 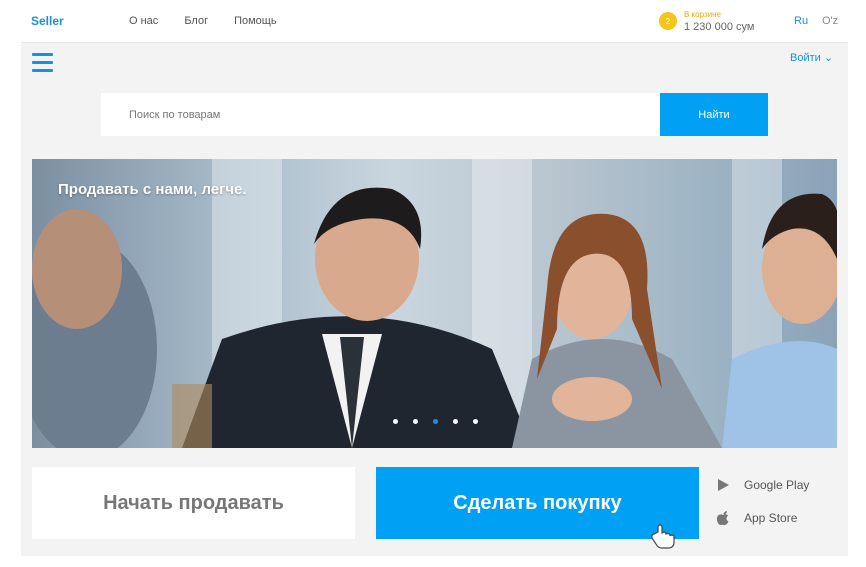 I want to click on hamburger-menu-icon, so click(x=42, y=62).